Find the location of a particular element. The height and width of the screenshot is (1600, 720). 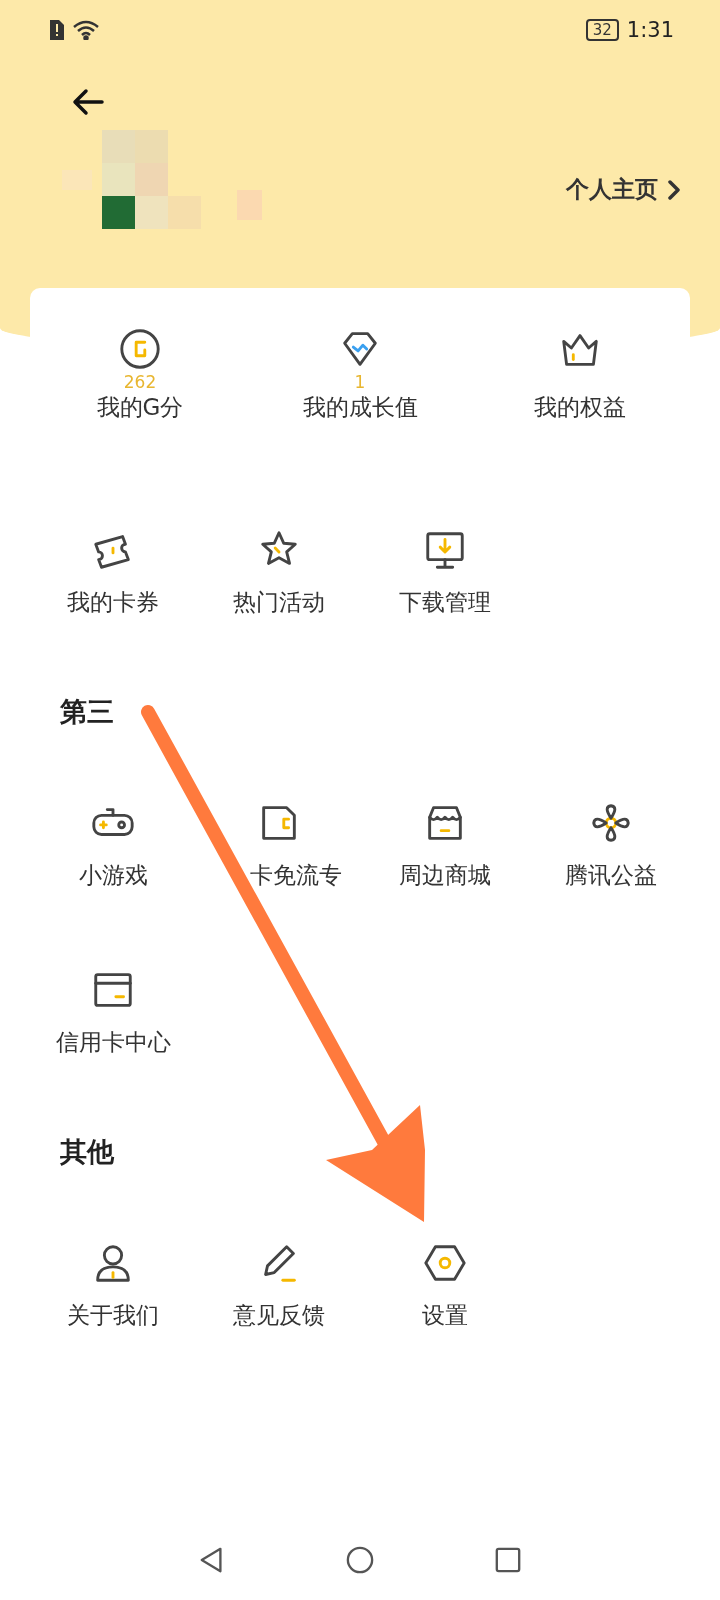

recents-nav-icon is located at coordinates (508, 1560).